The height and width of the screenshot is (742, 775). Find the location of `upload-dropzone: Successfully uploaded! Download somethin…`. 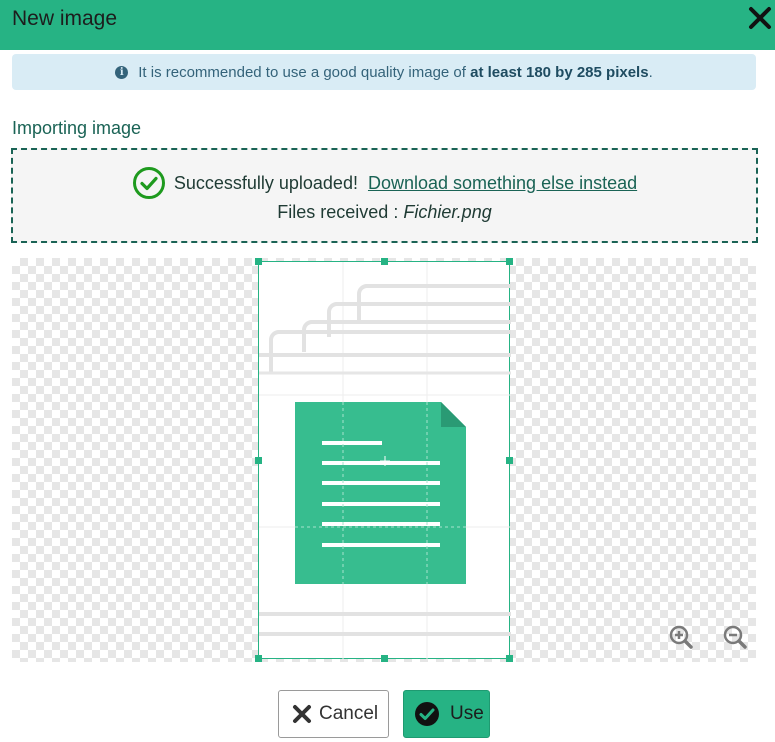

upload-dropzone: Successfully uploaded! Download somethin… is located at coordinates (384, 195).